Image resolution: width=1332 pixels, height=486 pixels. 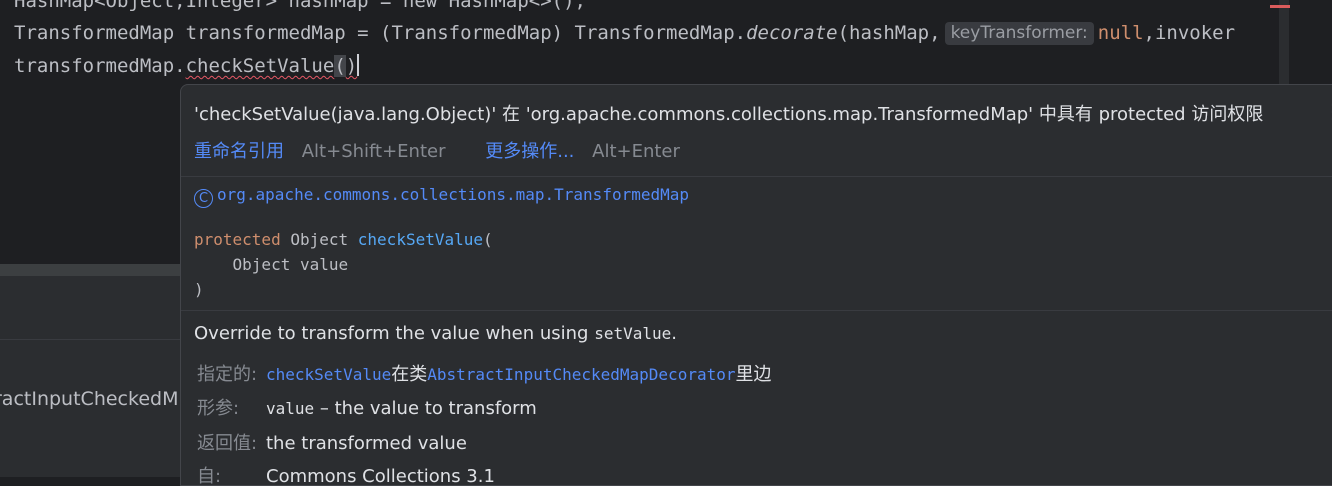 What do you see at coordinates (674, 333) in the screenshot?
I see `description-suffix: .` at bounding box center [674, 333].